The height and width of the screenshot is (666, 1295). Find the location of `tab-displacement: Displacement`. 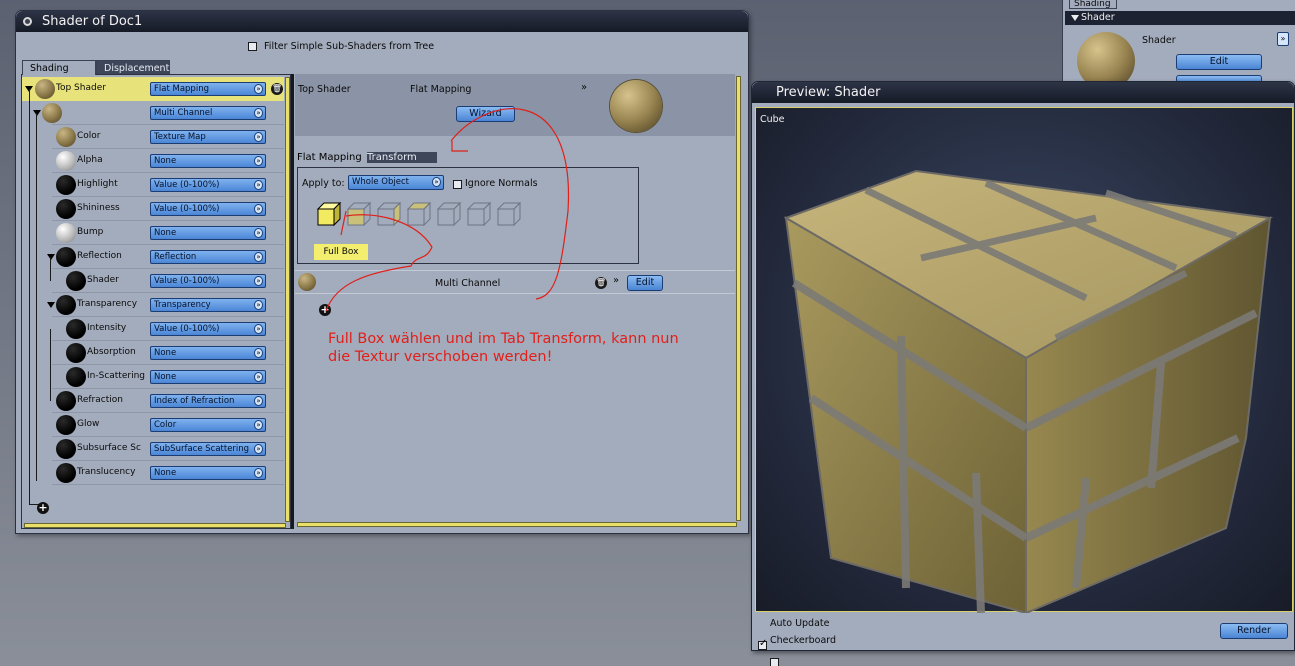

tab-displacement: Displacement is located at coordinates (133, 67).